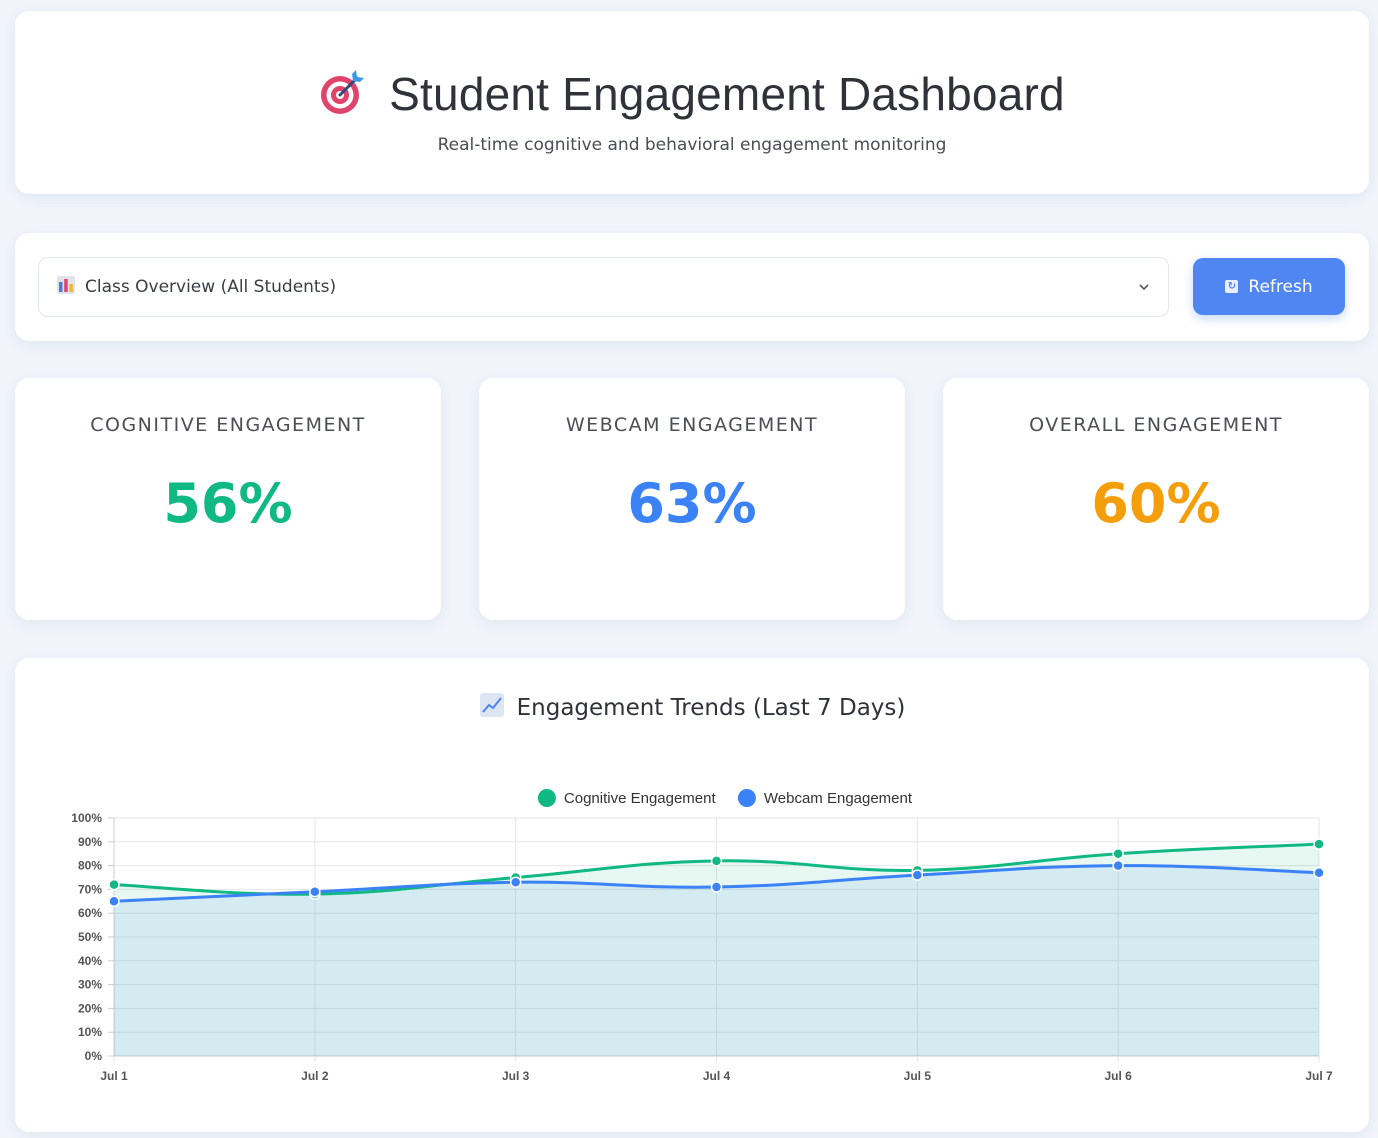  Describe the element at coordinates (90, 1032) in the screenshot. I see `y-tick-label: 10%` at that location.